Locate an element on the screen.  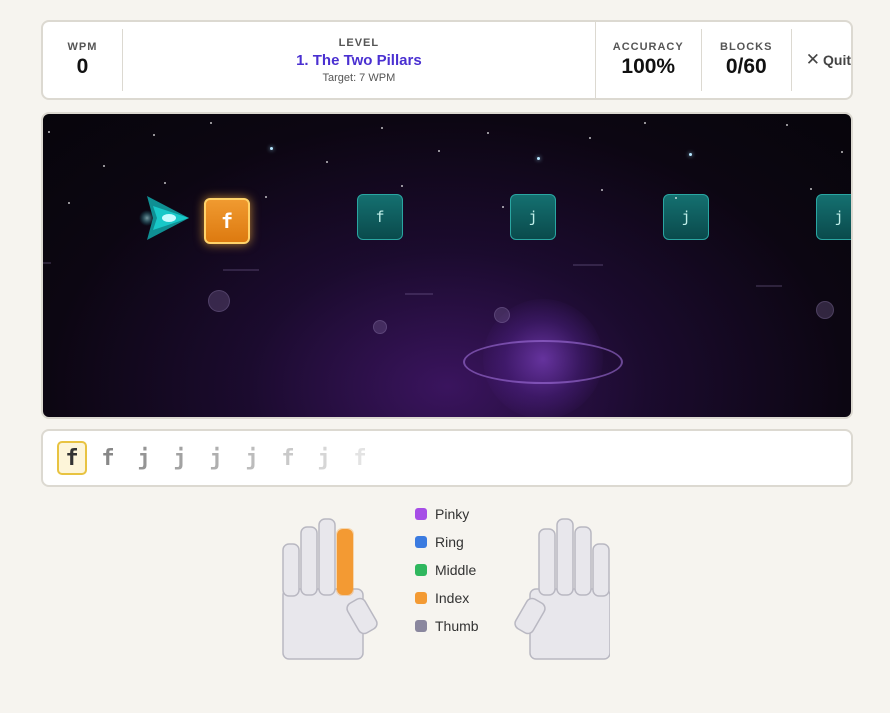
legend-item-index: Index is located at coordinates (447, 598).